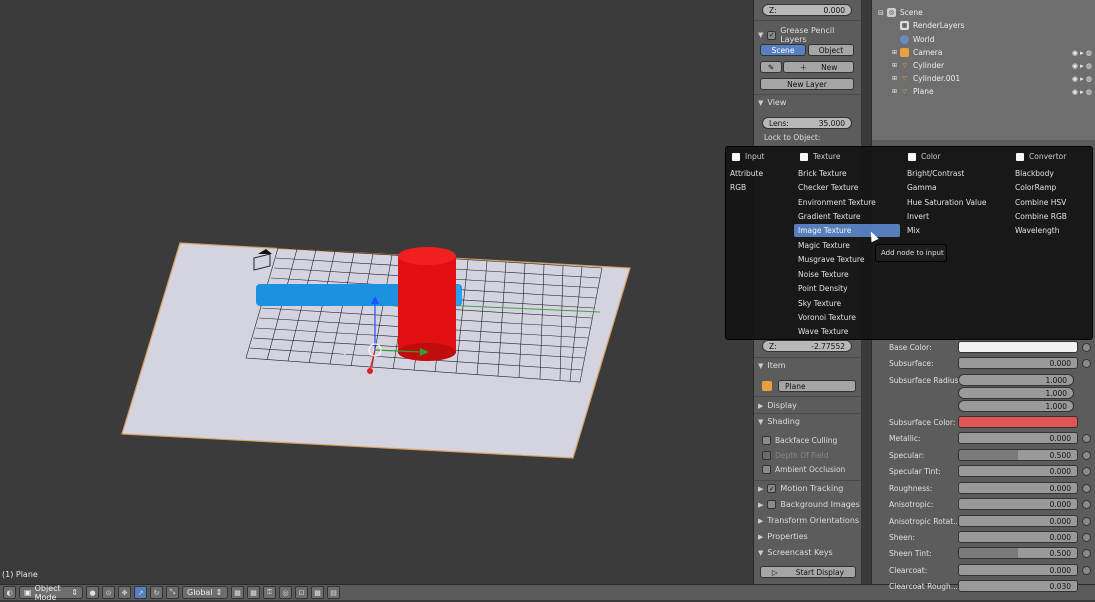 The width and height of the screenshot is (1095, 602). Describe the element at coordinates (983, 25) in the screenshot. I see `outliner-row-renderlayers: ▦ RenderLayers` at that location.